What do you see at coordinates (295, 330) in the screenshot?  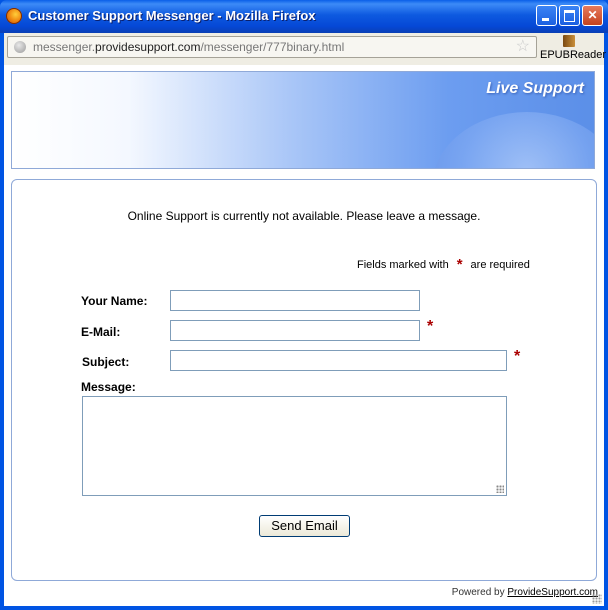 I see `email-input` at bounding box center [295, 330].